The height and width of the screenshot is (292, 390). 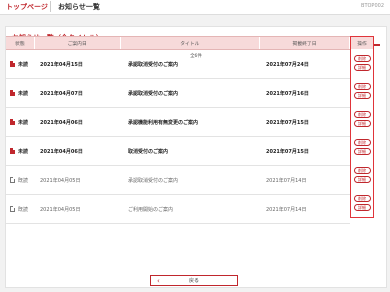 I want to click on table-row: 未読 2021年04月15日 承認取消受付のご案内 2021年07月24日, so click(x=178, y=64).